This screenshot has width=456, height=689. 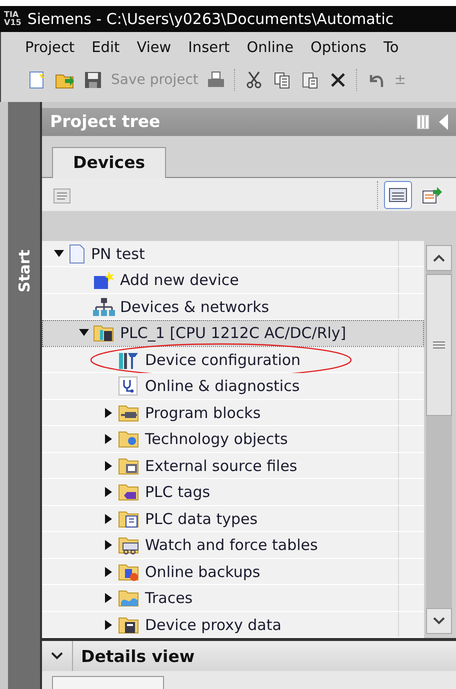 I want to click on start-rail: Start, so click(x=25, y=395).